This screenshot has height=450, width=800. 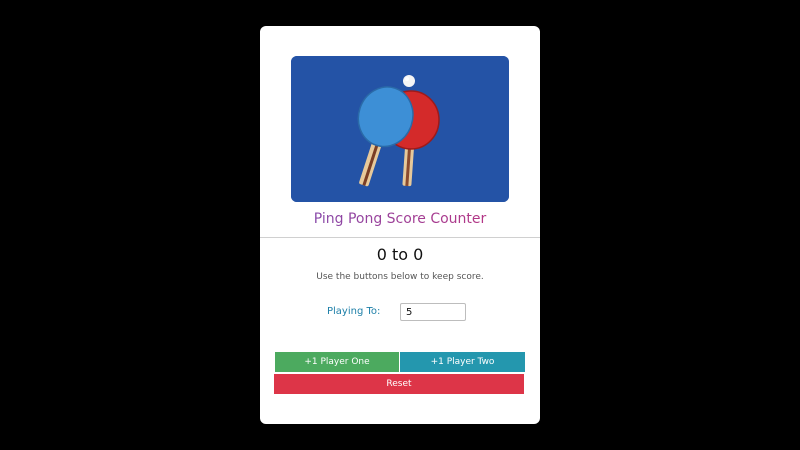 I want to click on score-separator: to, so click(x=400, y=254).